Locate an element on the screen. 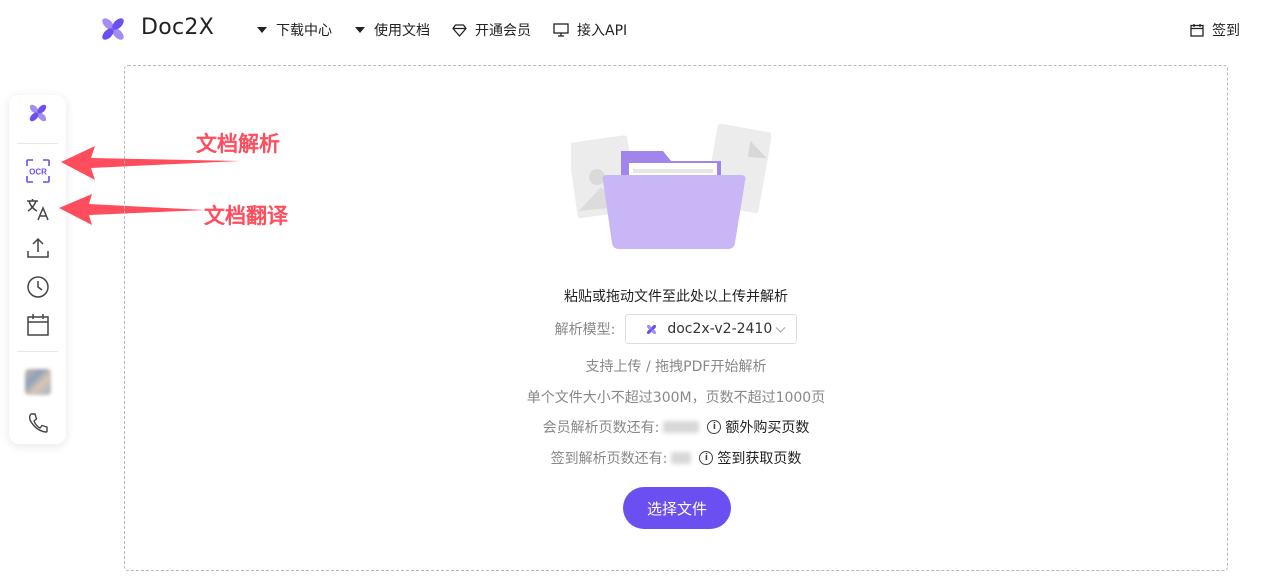  monitor-icon is located at coordinates (561, 30).